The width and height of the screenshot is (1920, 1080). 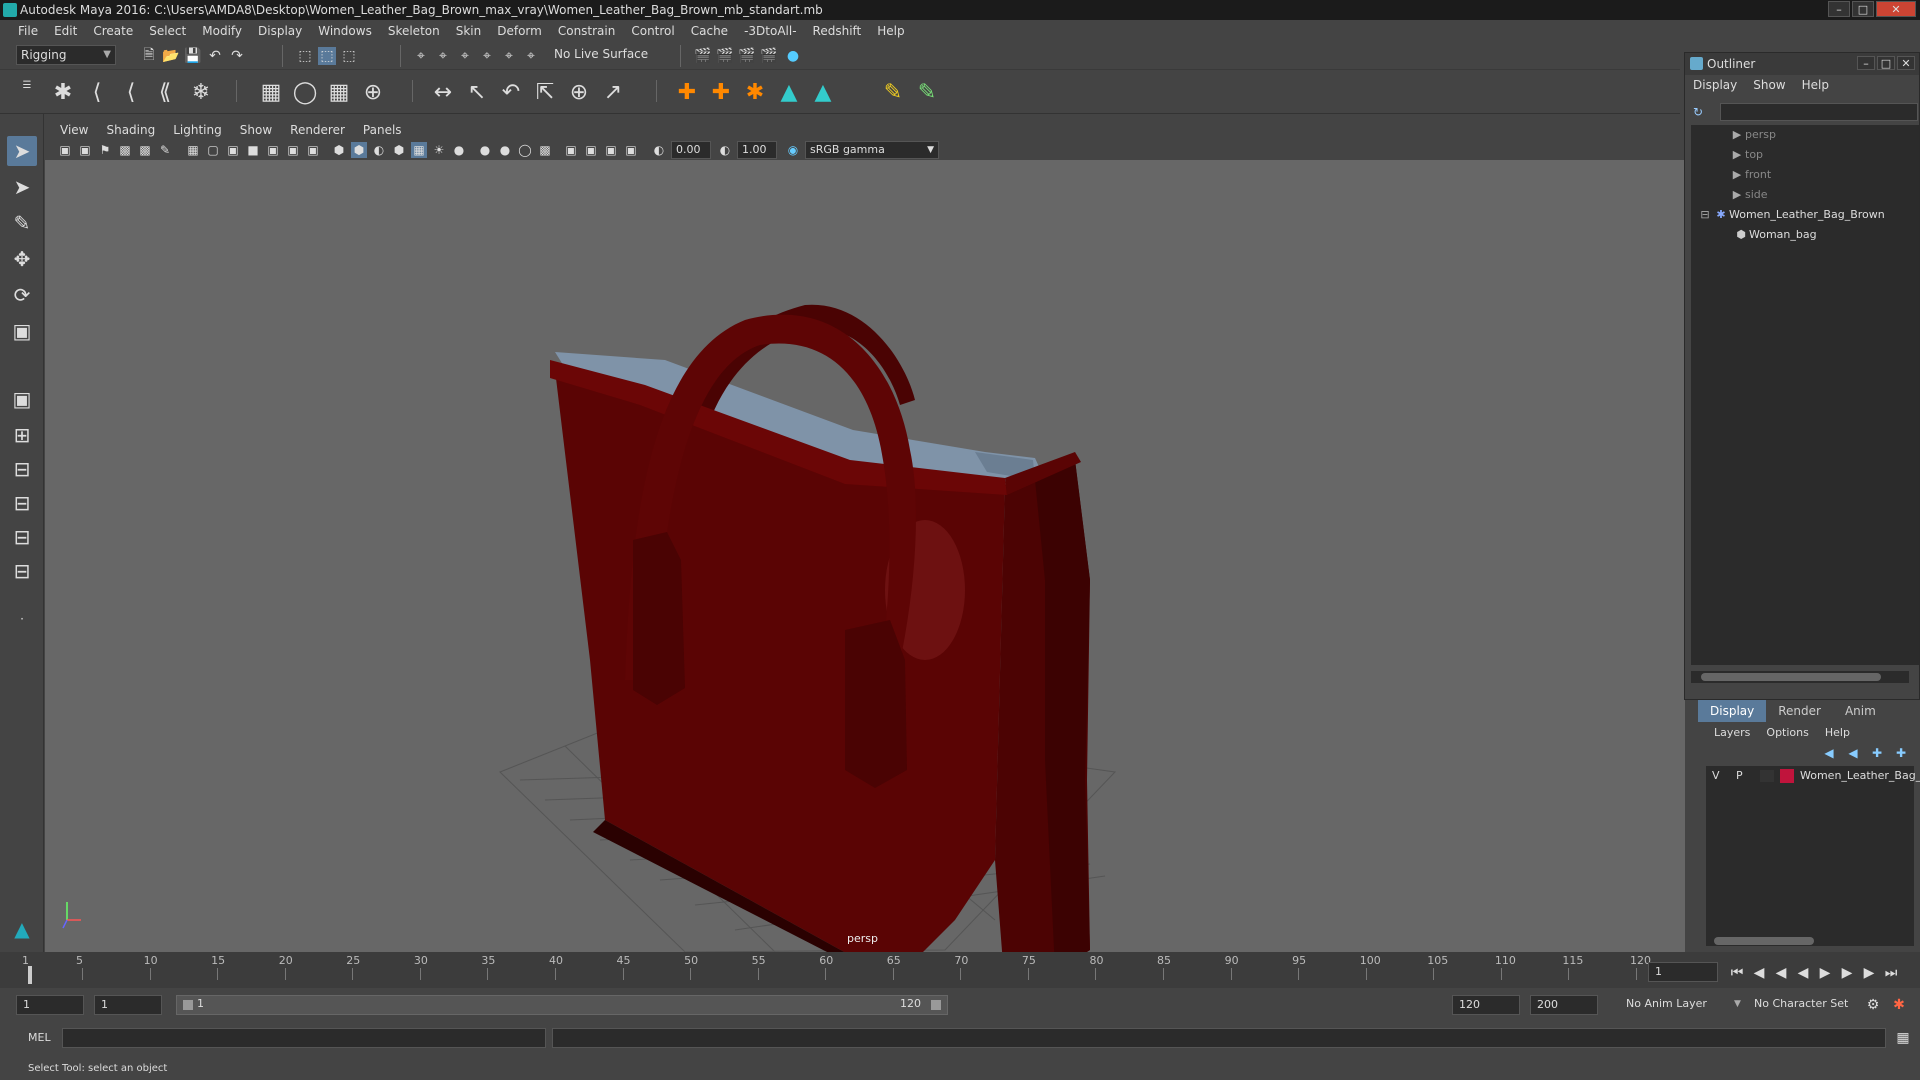 What do you see at coordinates (22, 619) in the screenshot?
I see `more-layouts-icon: ·` at bounding box center [22, 619].